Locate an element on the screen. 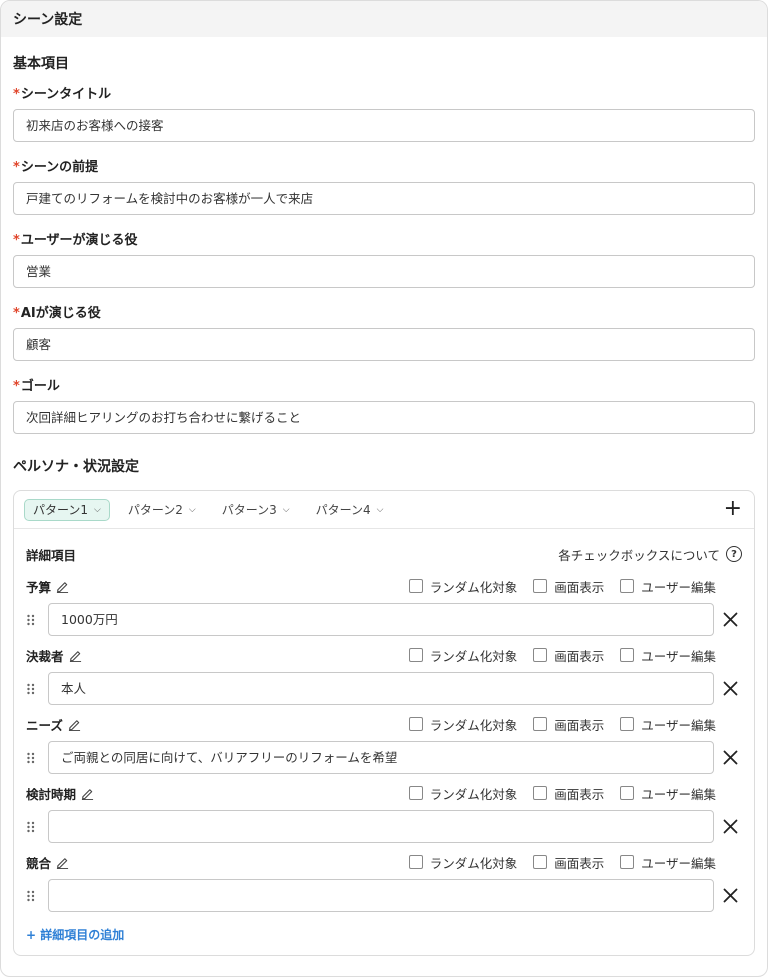 The image size is (768, 977). detail-item-name: 検討時期 is located at coordinates (51, 794).